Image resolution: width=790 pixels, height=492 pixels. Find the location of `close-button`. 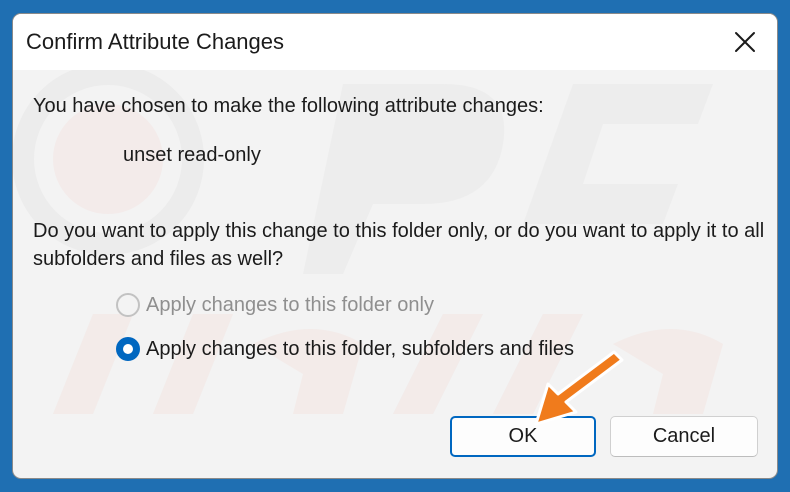

close-button is located at coordinates (745, 42).